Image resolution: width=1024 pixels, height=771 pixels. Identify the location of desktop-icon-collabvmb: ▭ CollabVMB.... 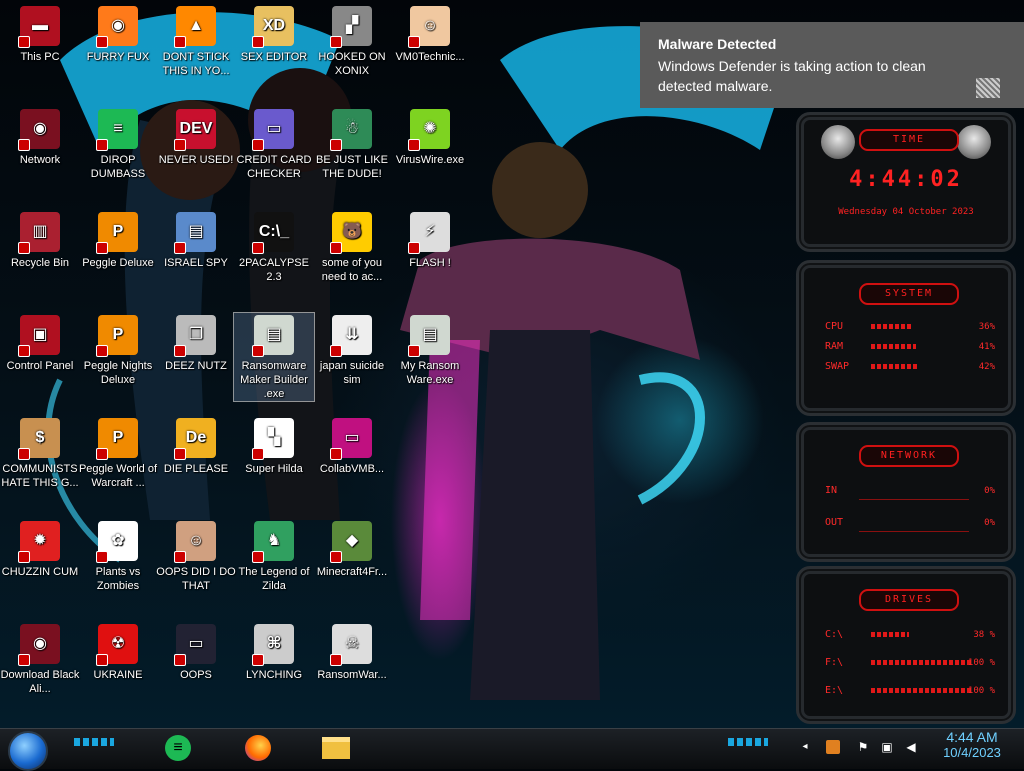
(352, 446).